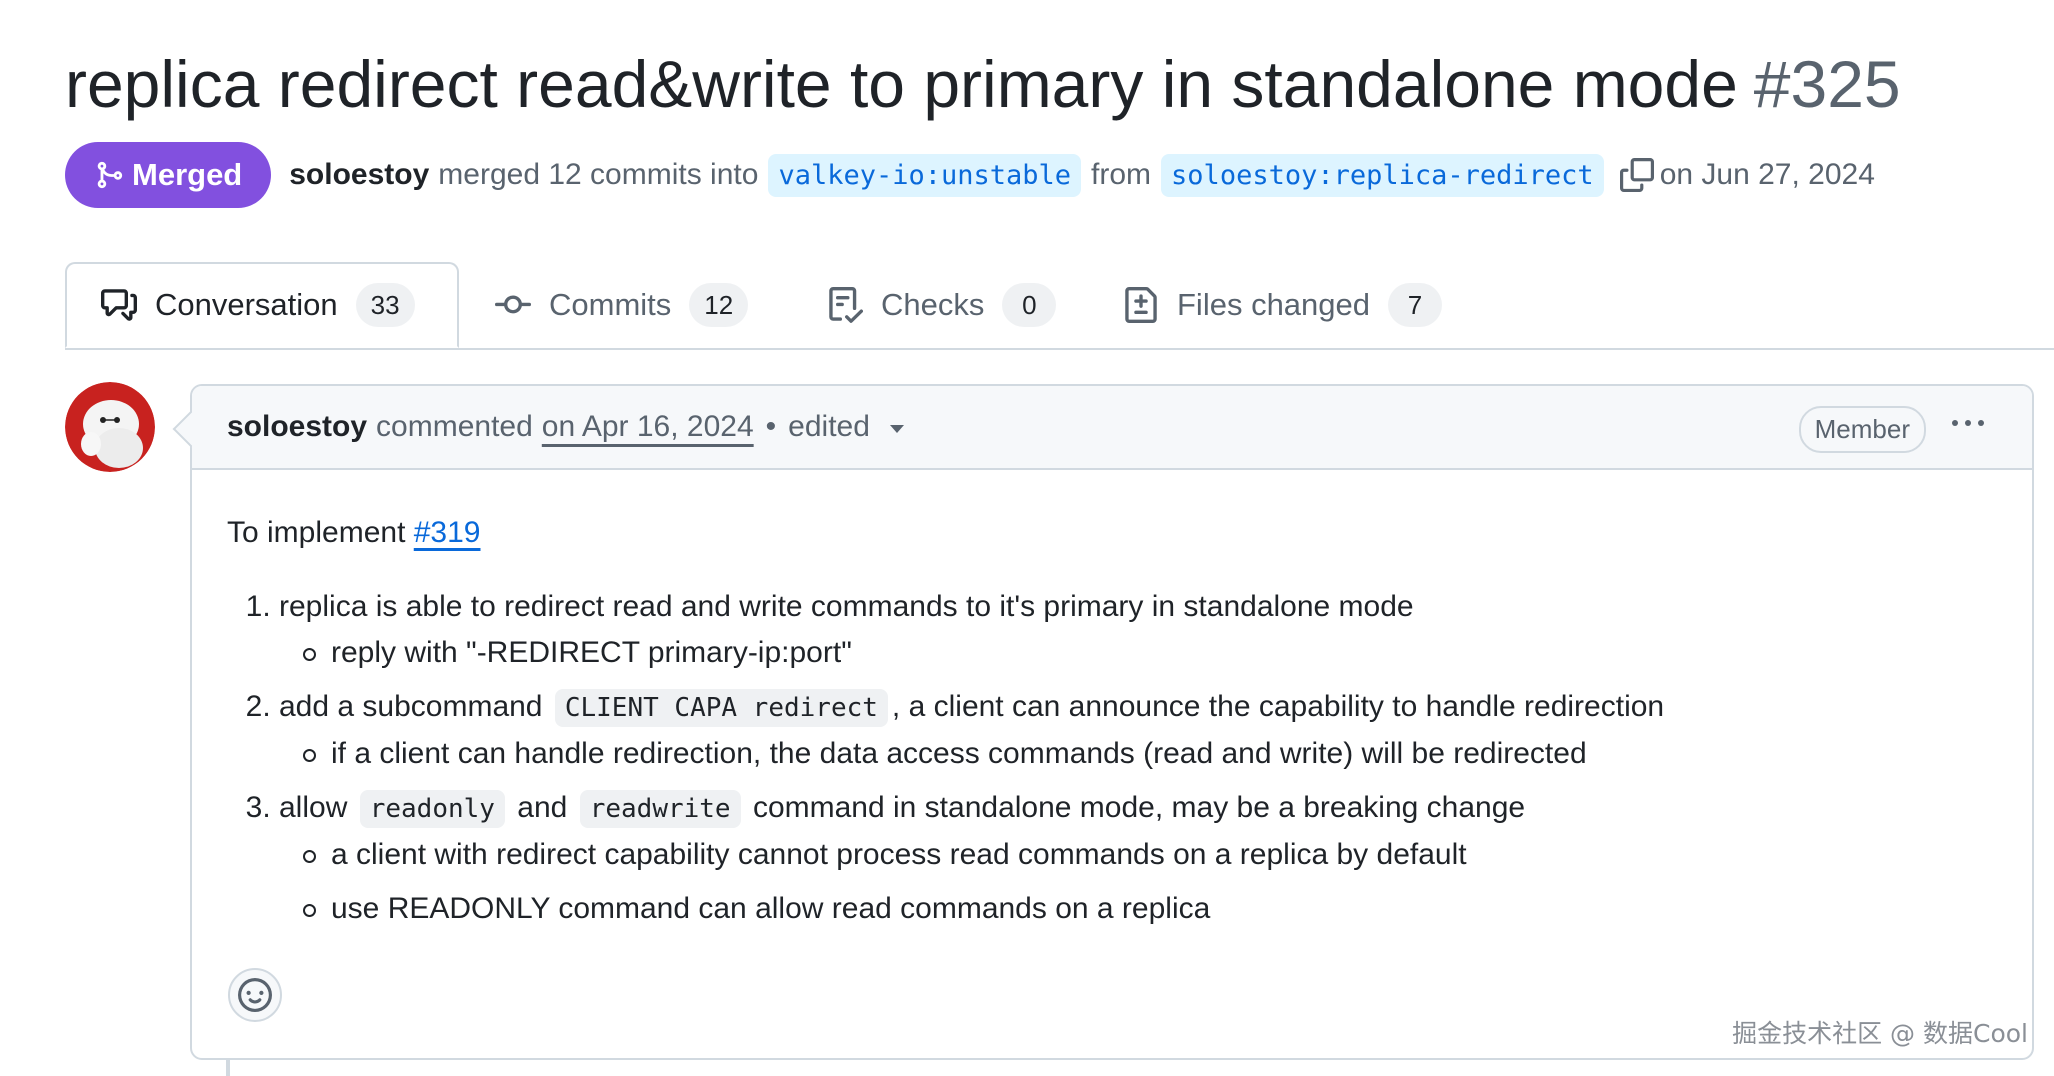 This screenshot has width=2054, height=1076. What do you see at coordinates (1274, 304) in the screenshot?
I see `tab-files-changed-label: Files changed` at bounding box center [1274, 304].